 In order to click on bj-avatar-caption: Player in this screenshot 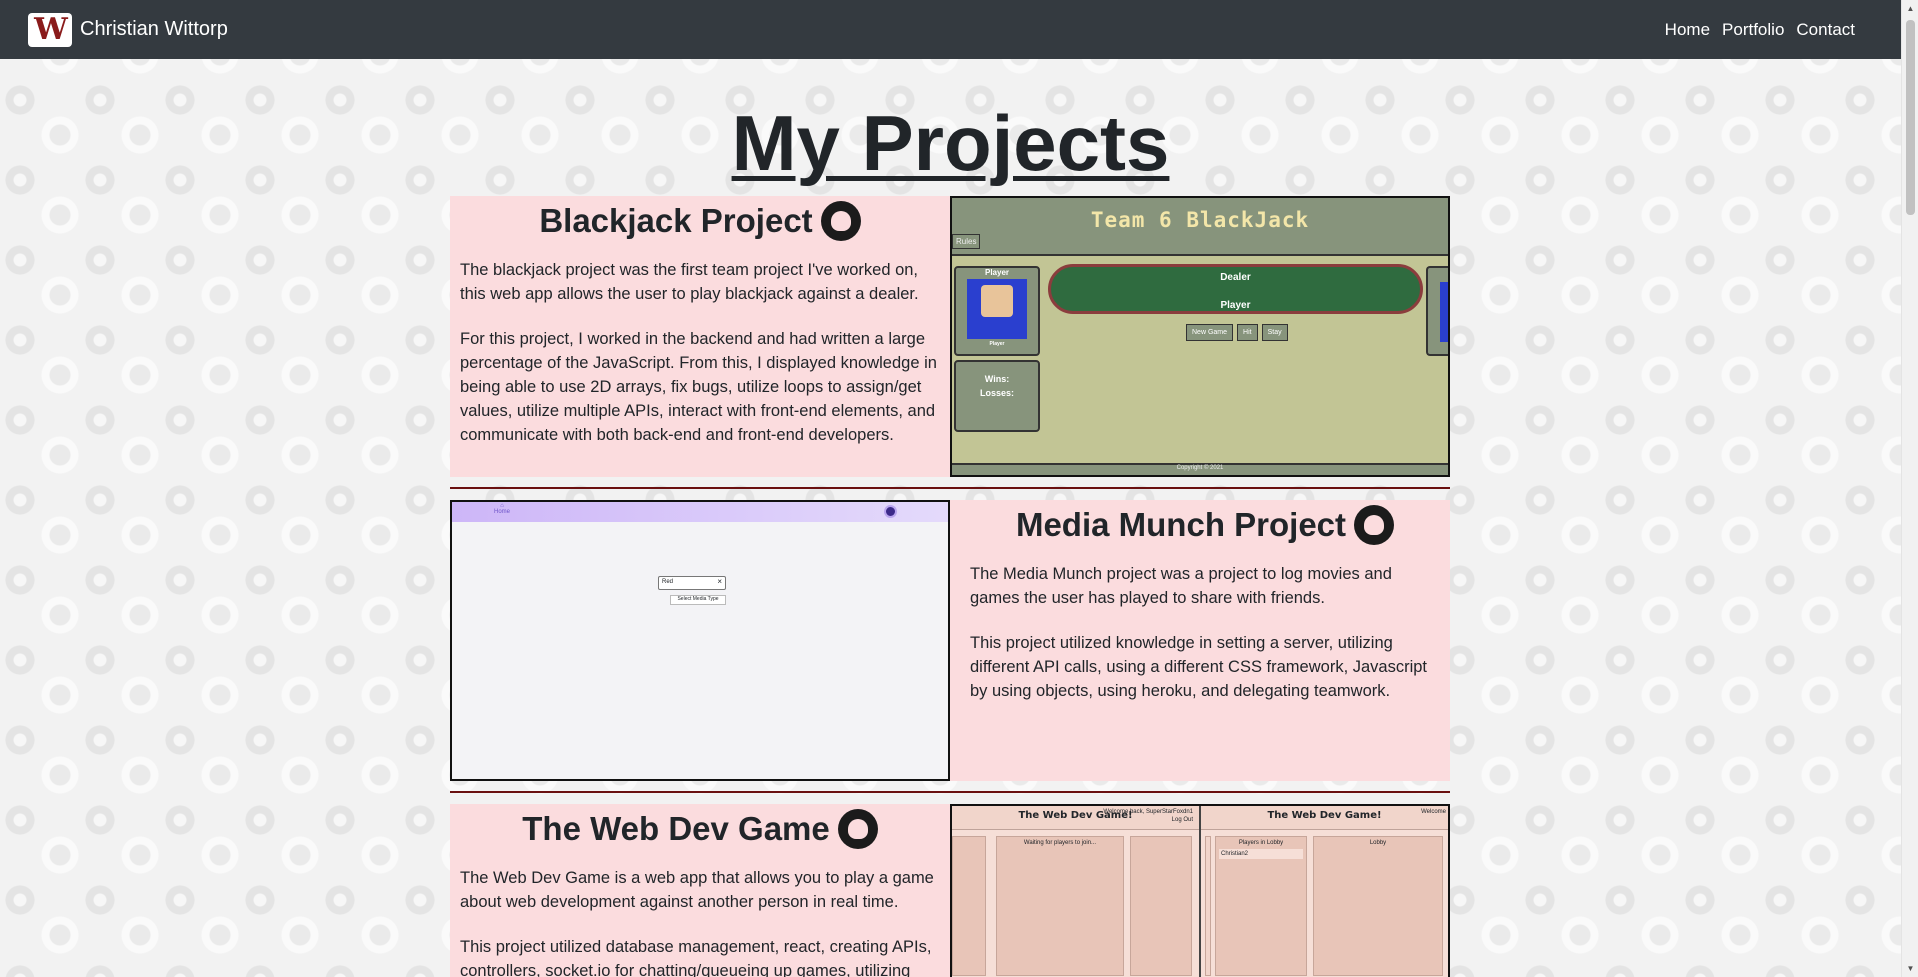, I will do `click(997, 344)`.